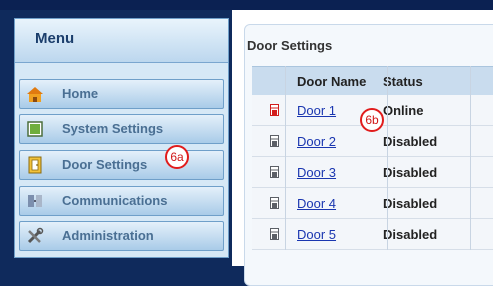 The width and height of the screenshot is (493, 286). Describe the element at coordinates (177, 157) in the screenshot. I see `callout-marker-6a: 6a` at that location.